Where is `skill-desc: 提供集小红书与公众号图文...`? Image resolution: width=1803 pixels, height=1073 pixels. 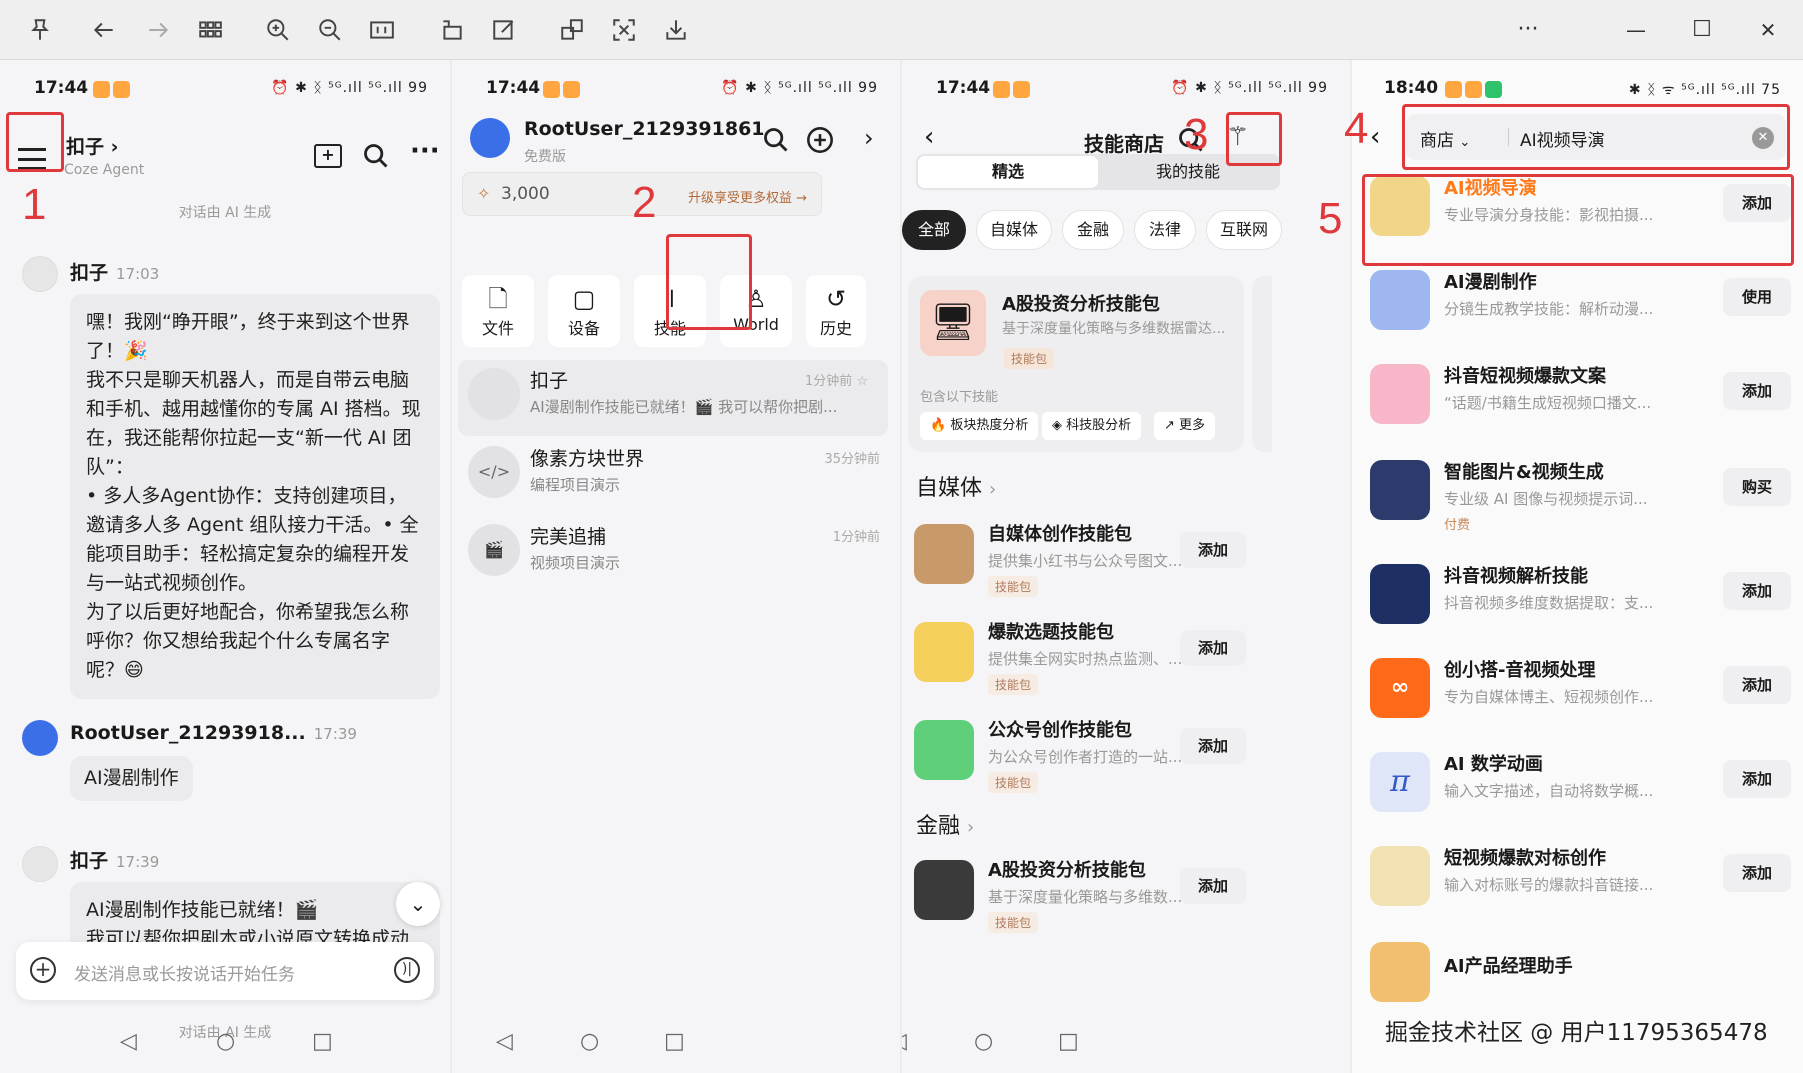 skill-desc: 提供集小红书与公众号图文... is located at coordinates (1085, 561).